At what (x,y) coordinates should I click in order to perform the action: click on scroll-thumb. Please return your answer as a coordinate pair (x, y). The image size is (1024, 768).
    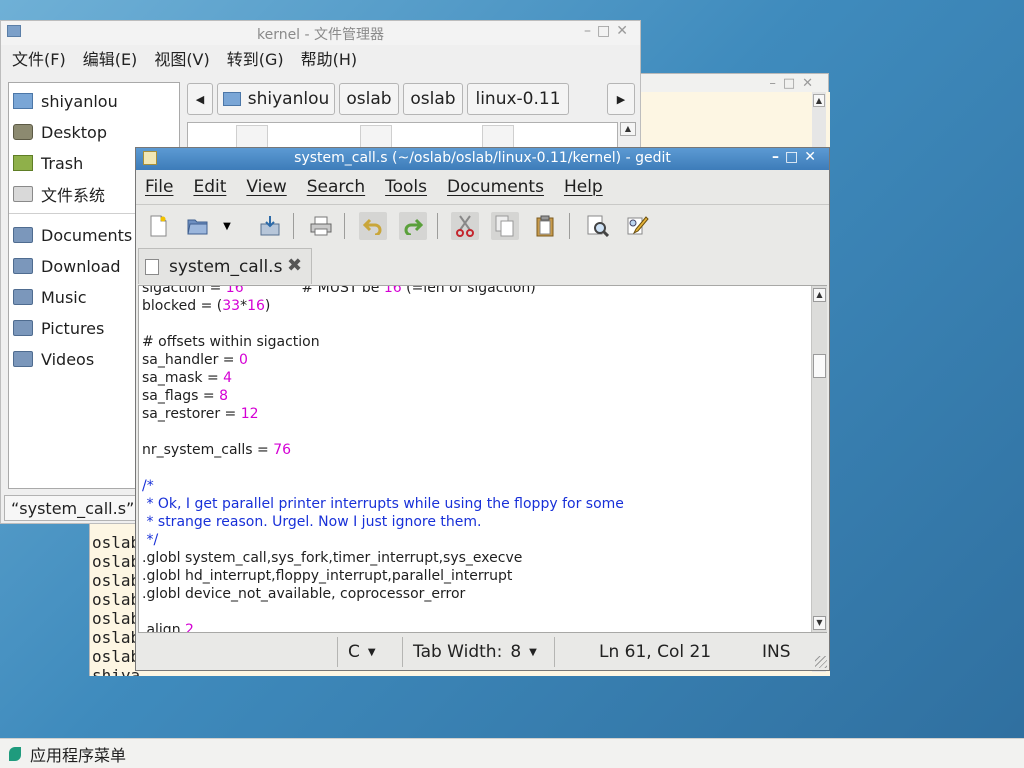
    Looking at the image, I should click on (819, 366).